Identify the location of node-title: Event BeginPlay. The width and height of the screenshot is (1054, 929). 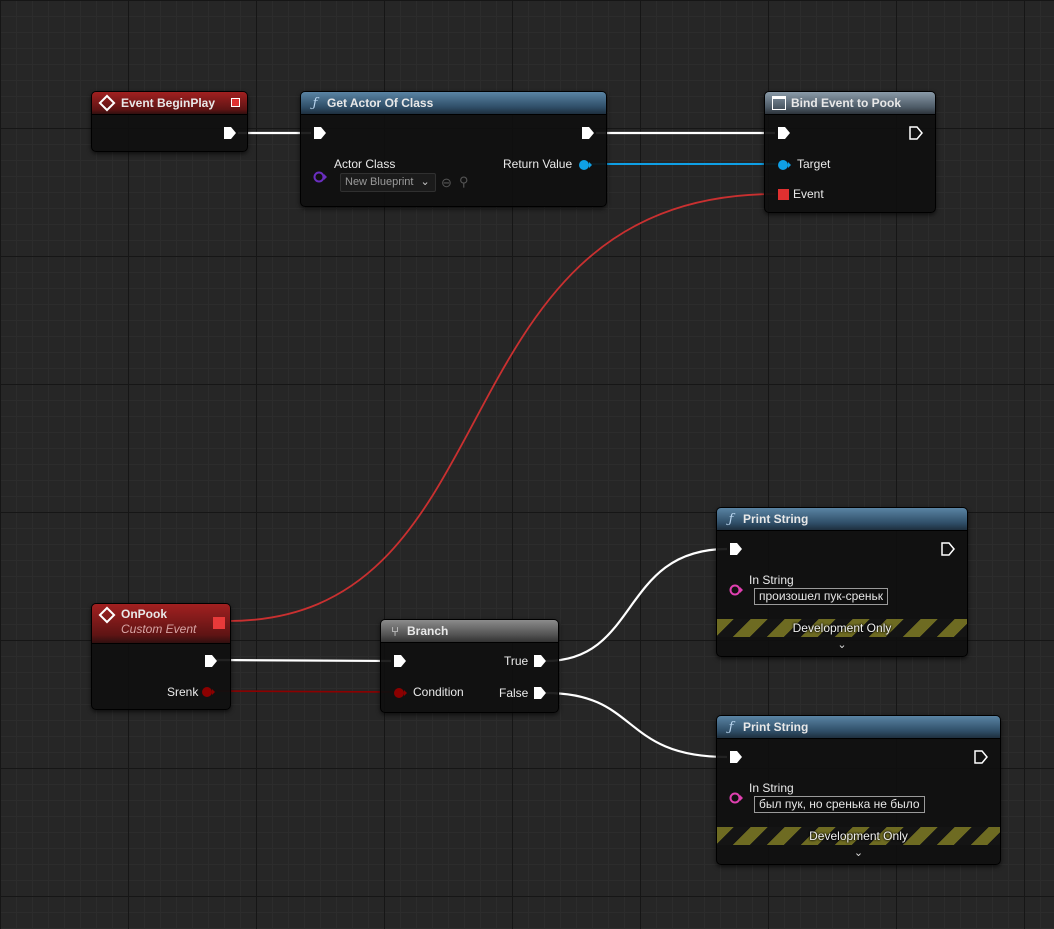
(168, 103).